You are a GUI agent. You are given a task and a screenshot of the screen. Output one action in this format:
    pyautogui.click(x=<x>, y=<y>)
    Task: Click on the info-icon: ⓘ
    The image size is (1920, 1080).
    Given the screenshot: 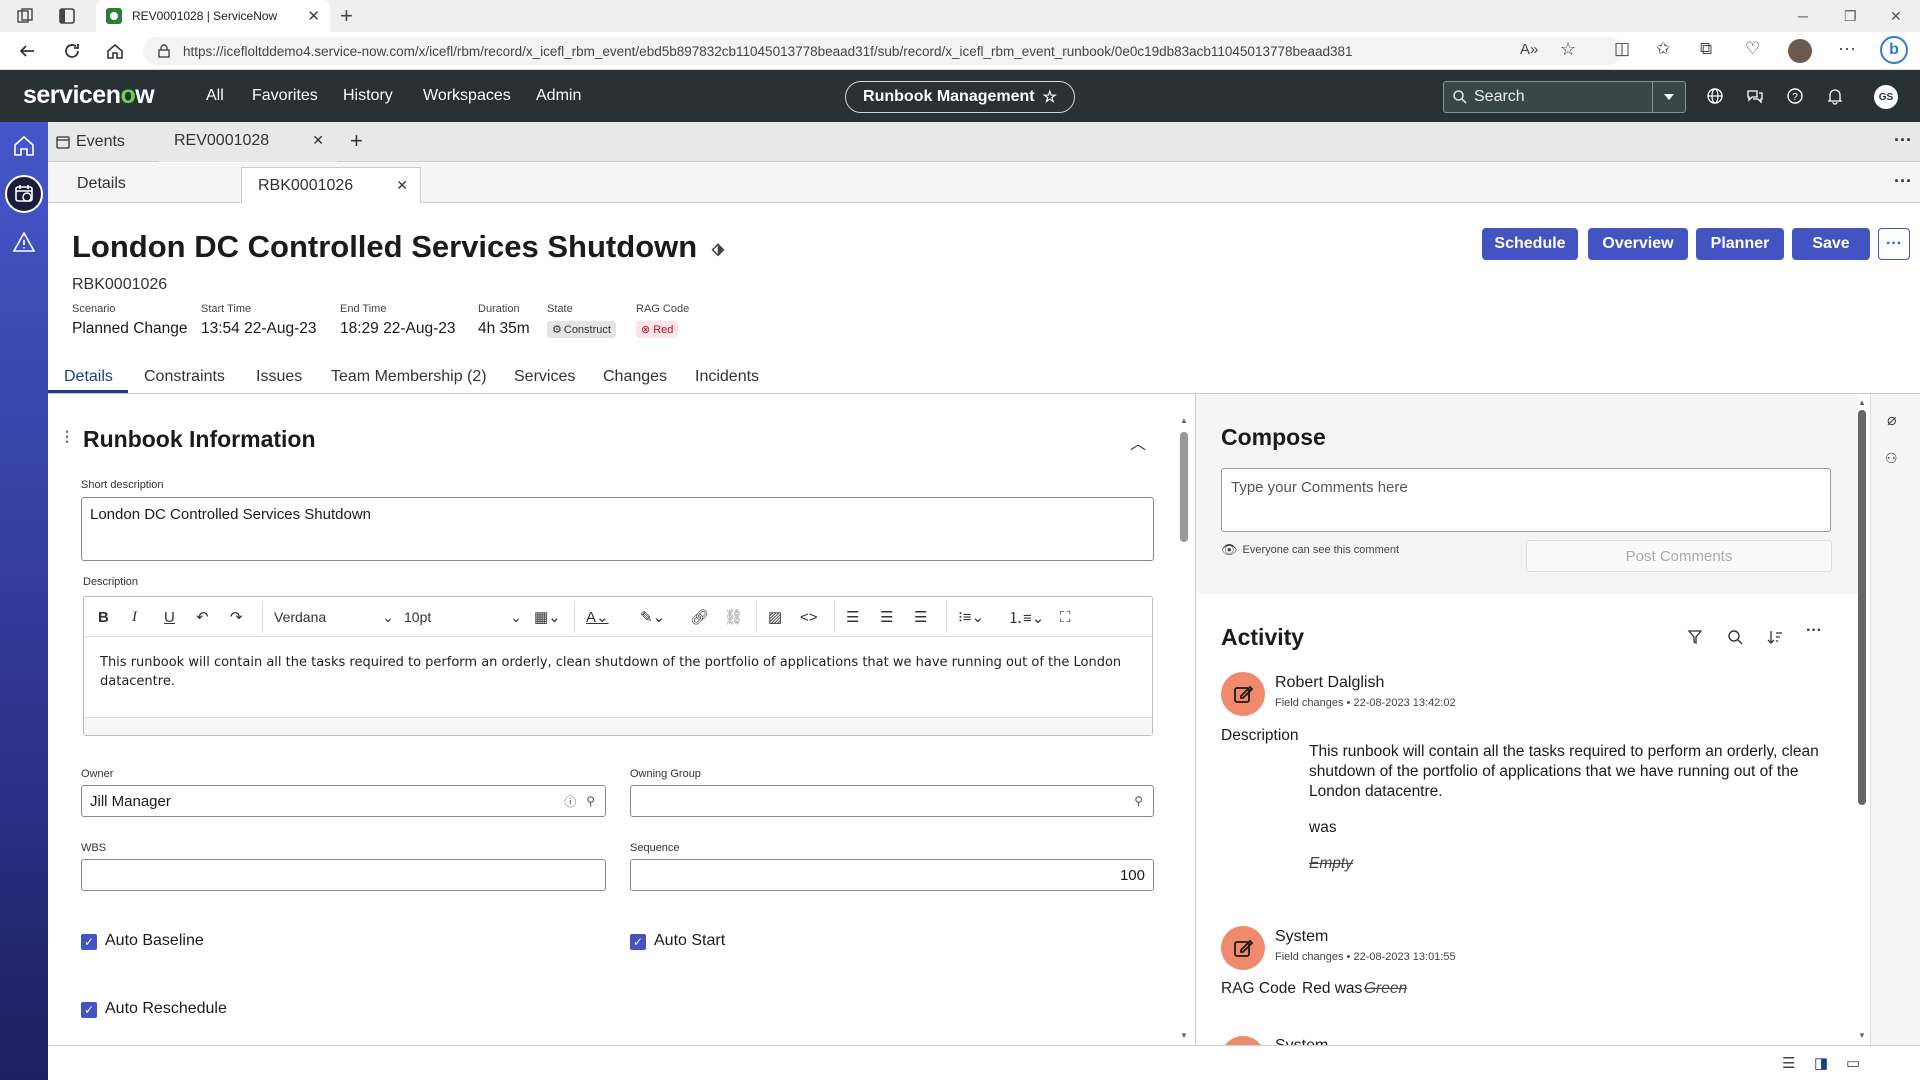 What is the action you would take?
    pyautogui.click(x=570, y=801)
    